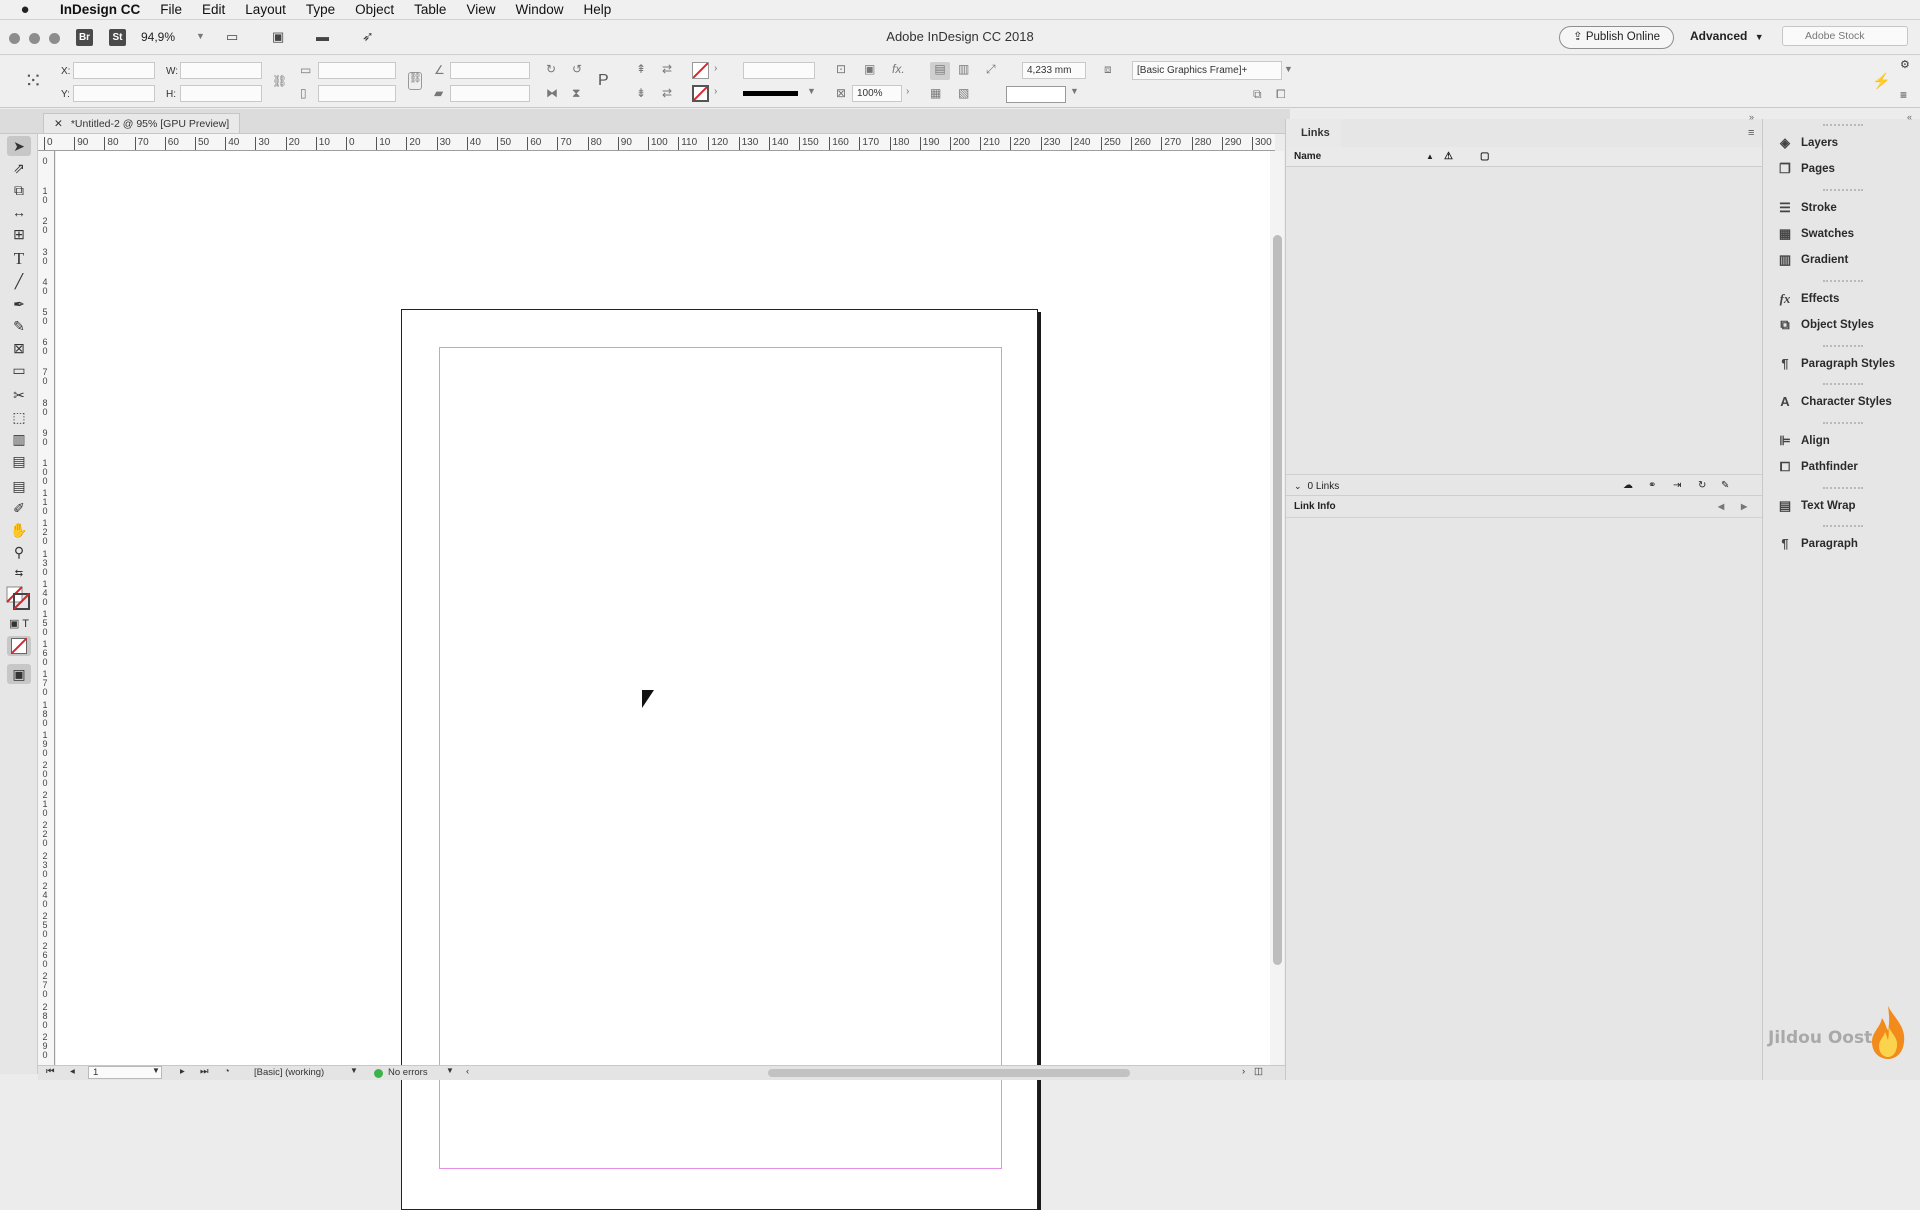  Describe the element at coordinates (490, 70) in the screenshot. I see `rotation-angle-field` at that location.